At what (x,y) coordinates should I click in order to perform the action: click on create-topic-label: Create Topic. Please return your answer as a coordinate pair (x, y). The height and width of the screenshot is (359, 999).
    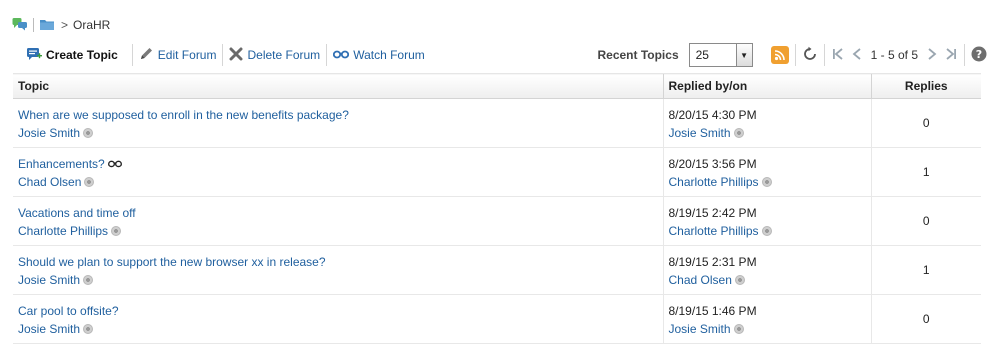
    Looking at the image, I should click on (82, 55).